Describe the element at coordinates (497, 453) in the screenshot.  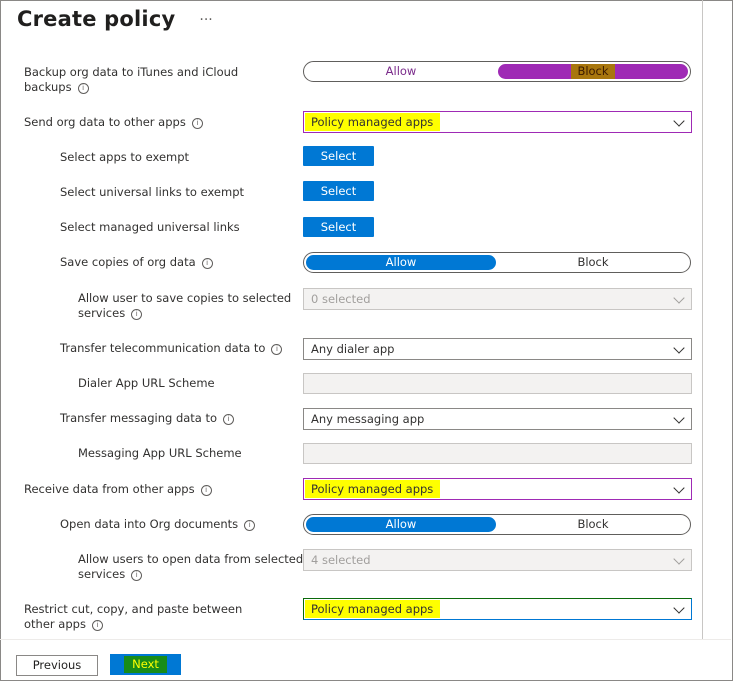
I see `messaging-url-input` at that location.